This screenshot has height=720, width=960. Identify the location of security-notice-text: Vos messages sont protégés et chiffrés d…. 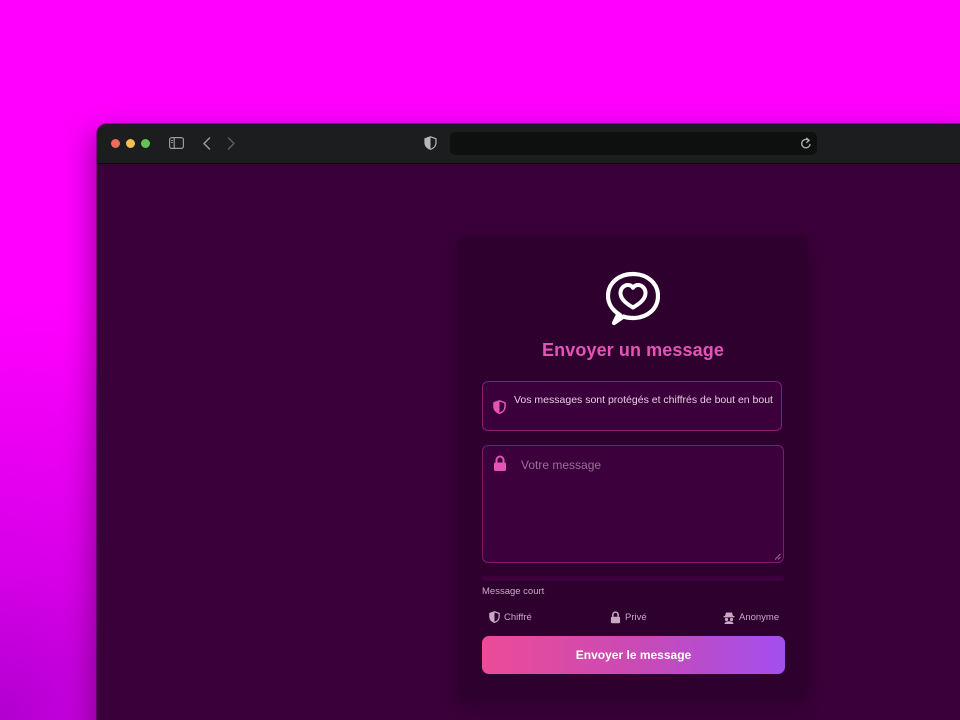
(643, 400).